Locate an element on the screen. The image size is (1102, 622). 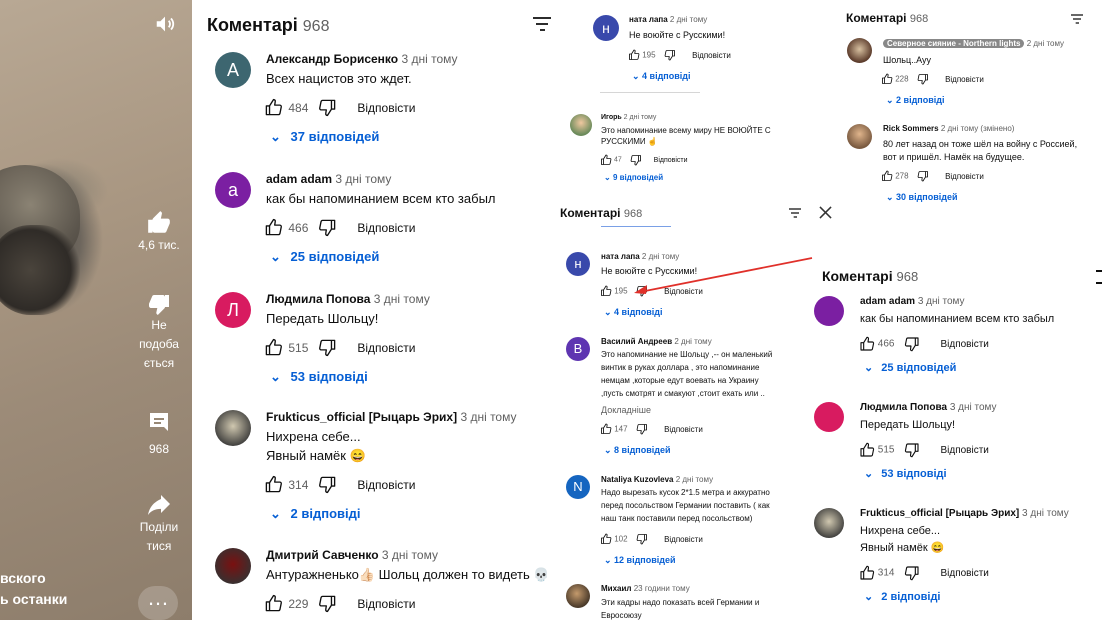
comment-actions: 314 Відповісти is located at coordinates (924, 573).